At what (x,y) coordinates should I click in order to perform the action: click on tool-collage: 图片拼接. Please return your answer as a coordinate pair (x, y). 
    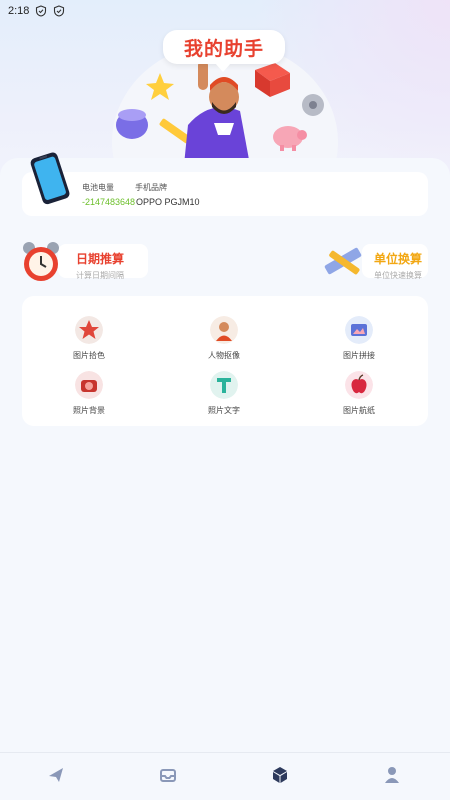
    Looking at the image, I should click on (359, 338).